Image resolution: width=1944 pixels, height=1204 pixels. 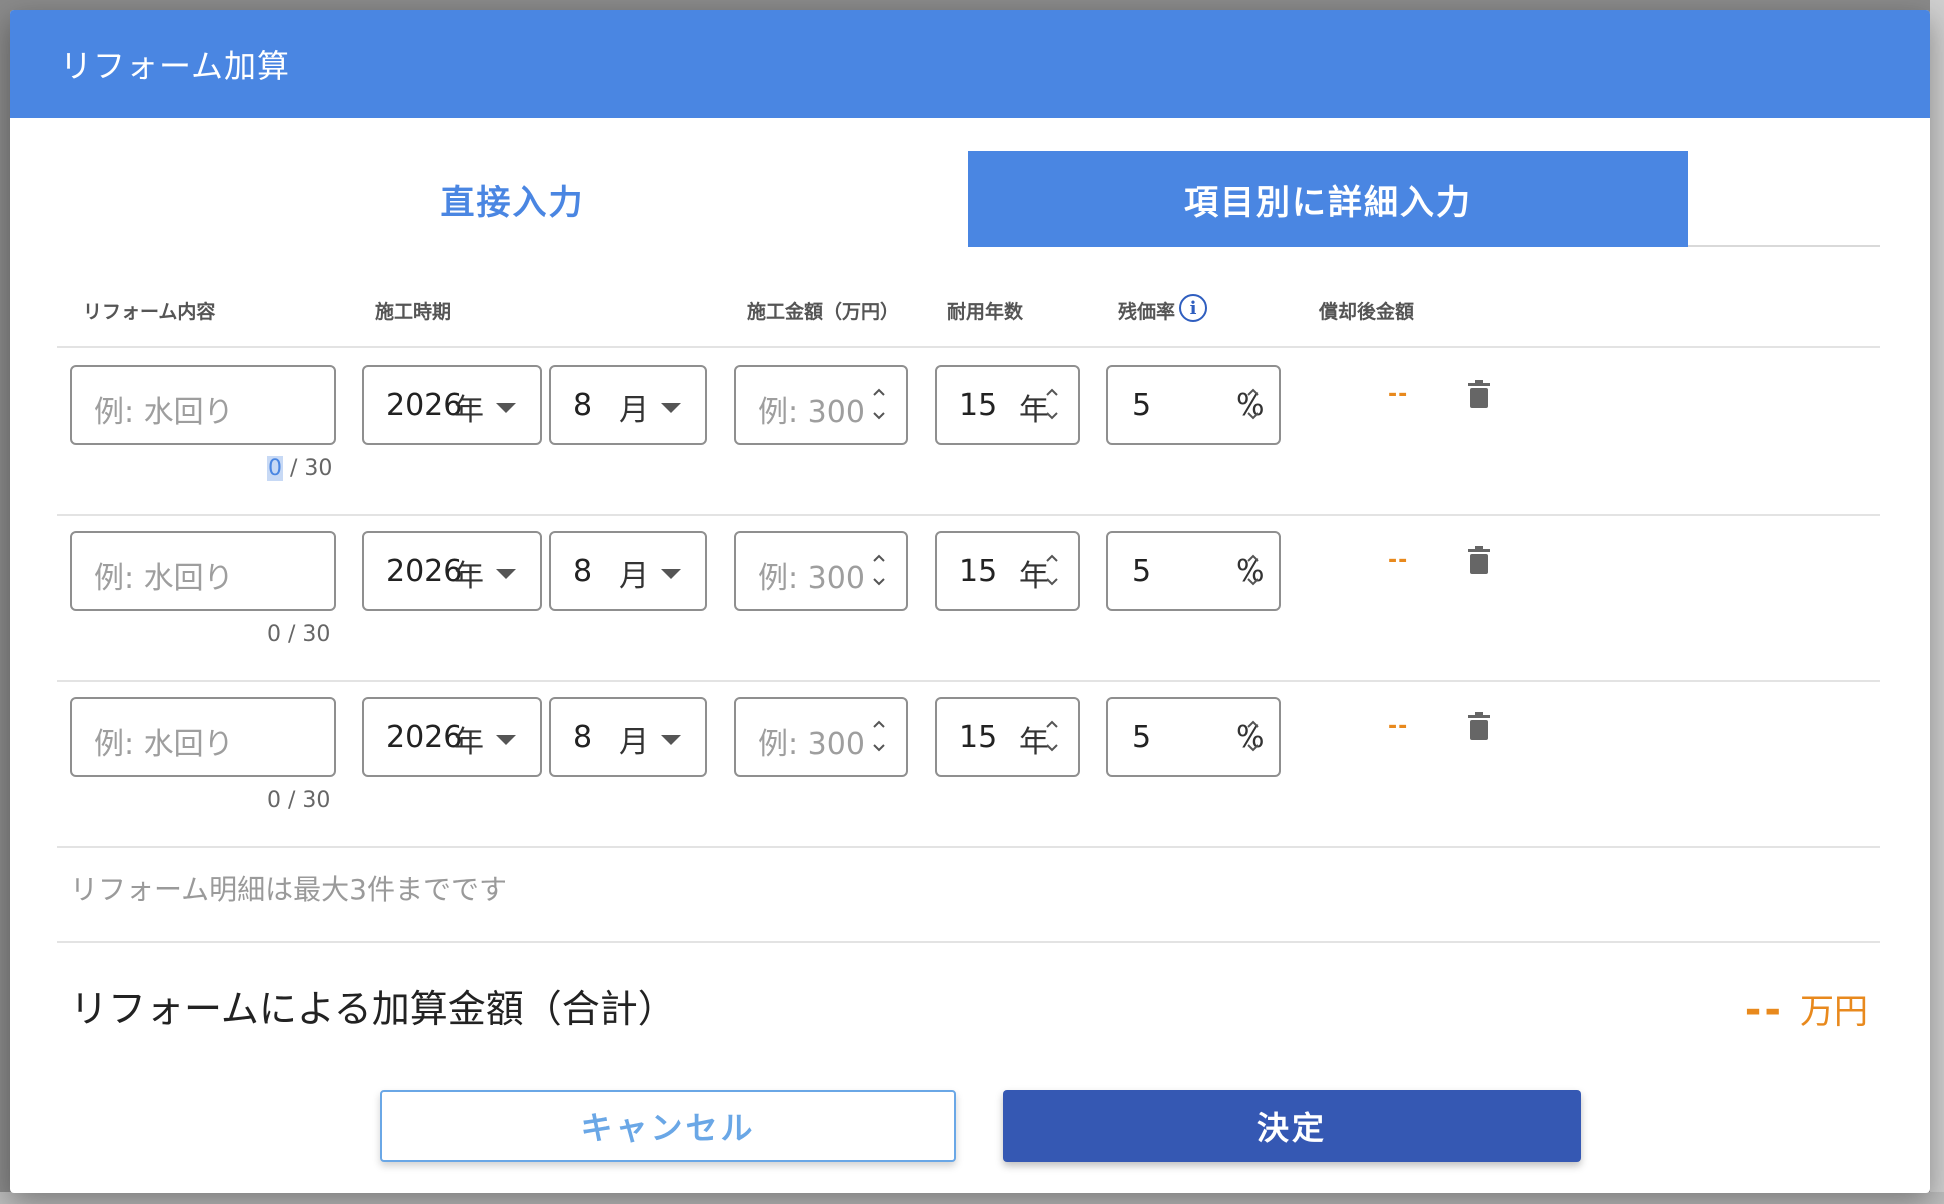 I want to click on tab-direct-input: 直接入力, so click(x=512, y=199).